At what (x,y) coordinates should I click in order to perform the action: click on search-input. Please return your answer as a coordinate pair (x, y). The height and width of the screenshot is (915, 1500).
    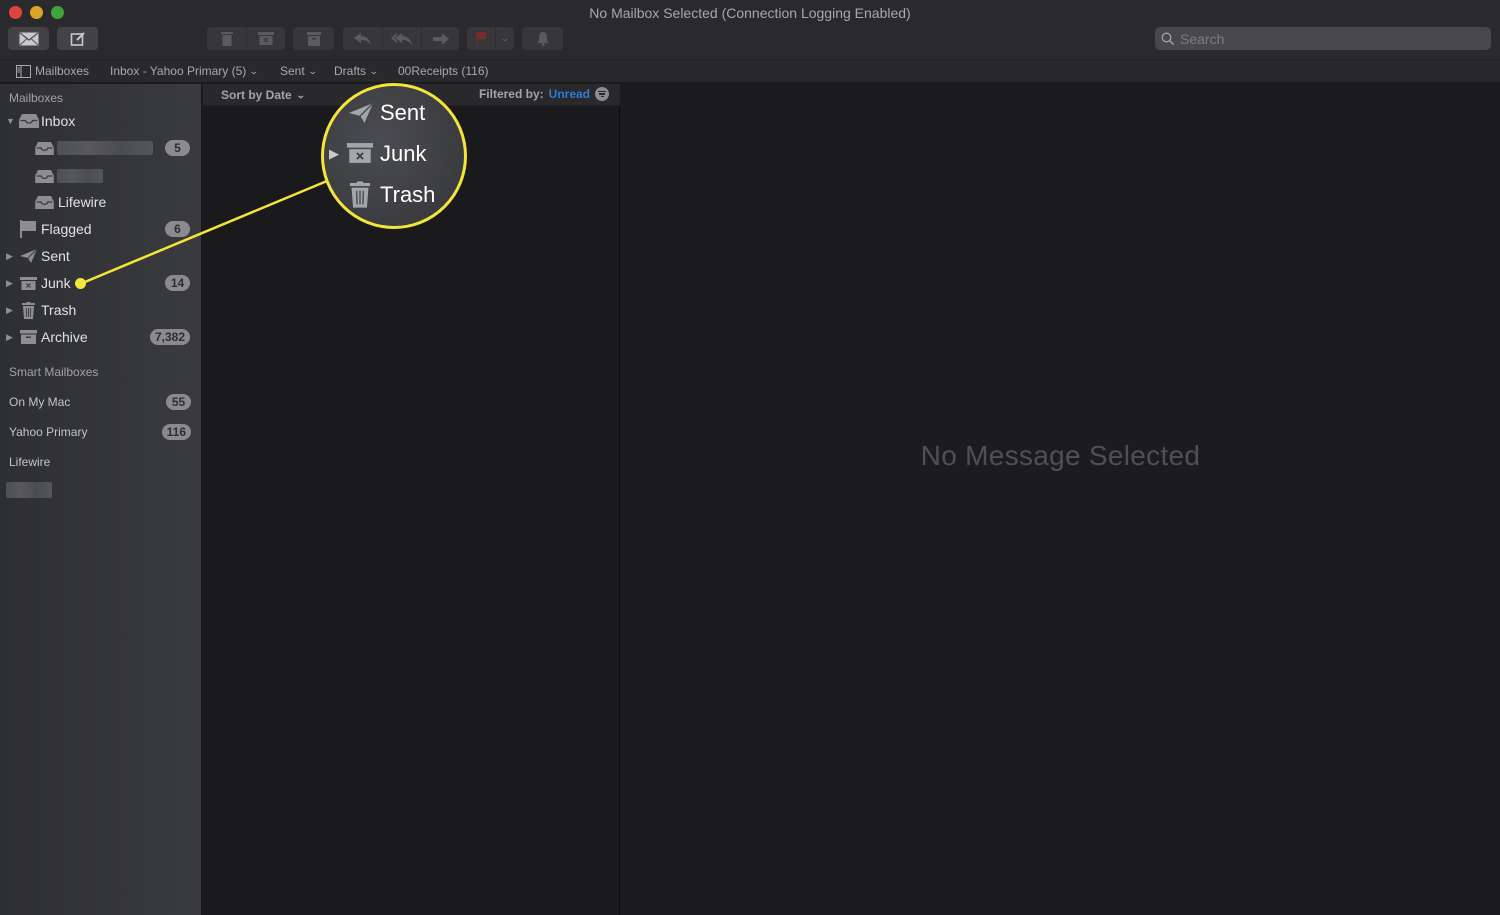
    Looking at the image, I should click on (1330, 38).